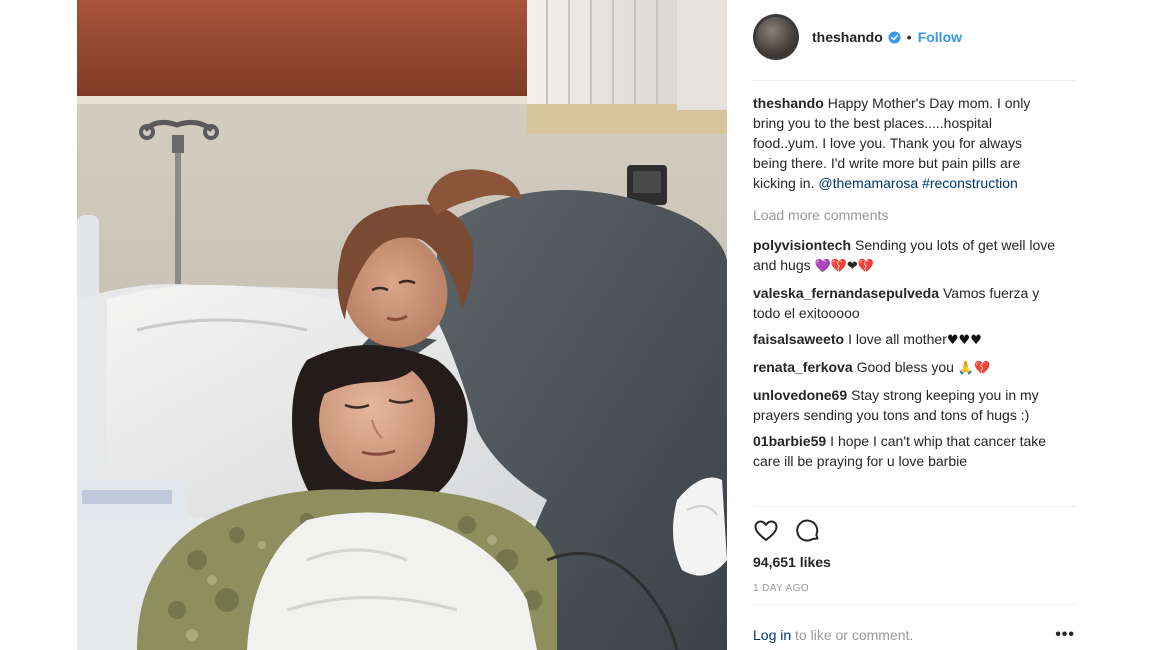 This screenshot has height=650, width=1155. Describe the element at coordinates (915, 37) in the screenshot. I see `post-header: theshando • Follow` at that location.